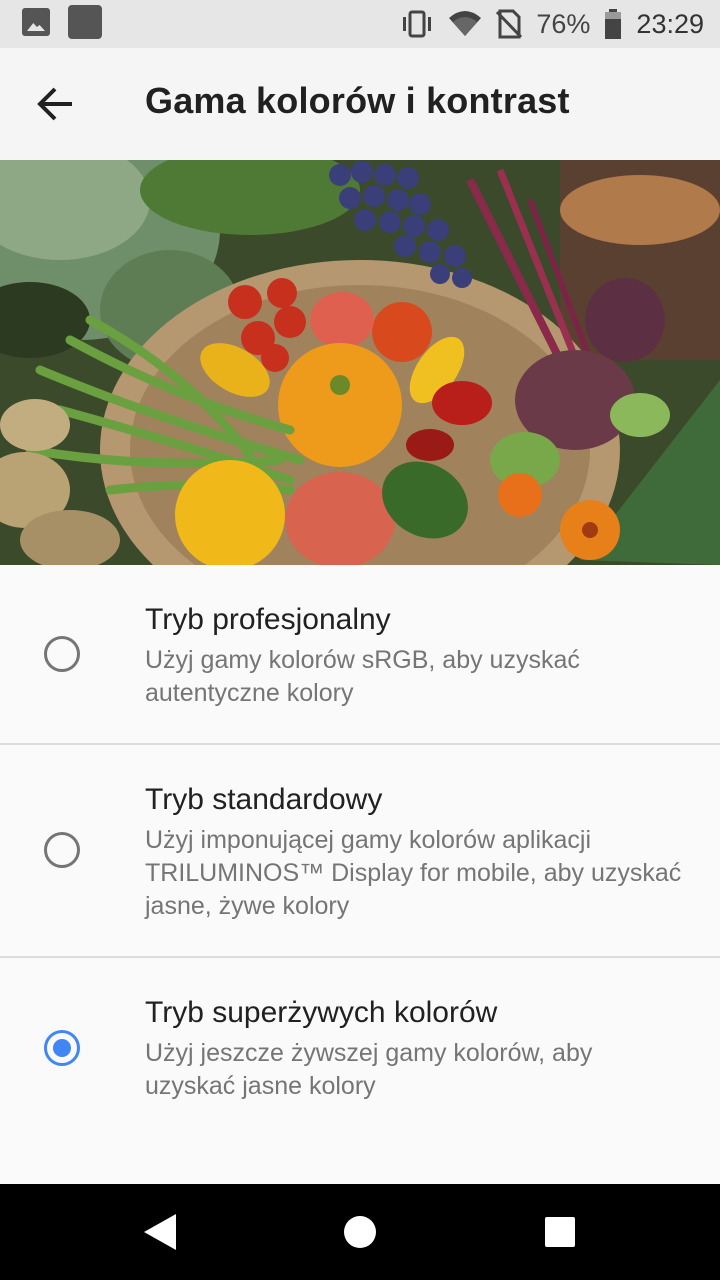 This screenshot has height=1280, width=720. Describe the element at coordinates (321, 1012) in the screenshot. I see `option-title: Tryb superżywych kolorów` at that location.